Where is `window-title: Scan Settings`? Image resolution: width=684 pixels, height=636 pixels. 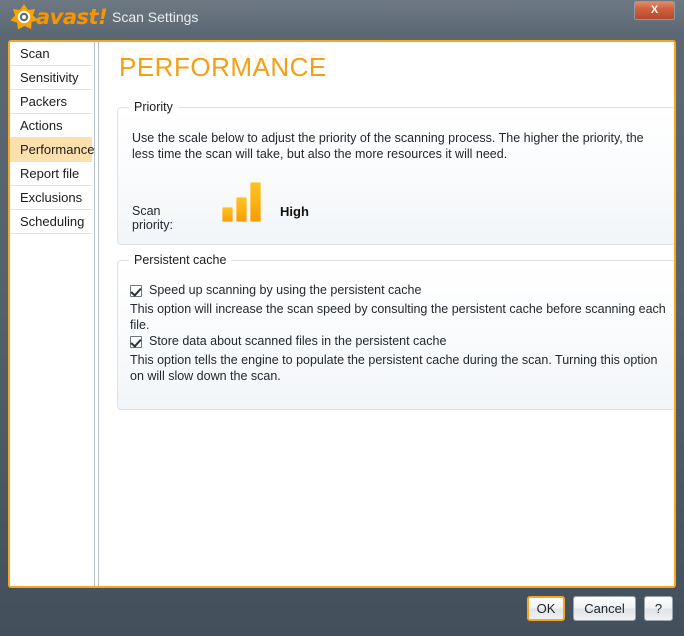
window-title: Scan Settings is located at coordinates (155, 17).